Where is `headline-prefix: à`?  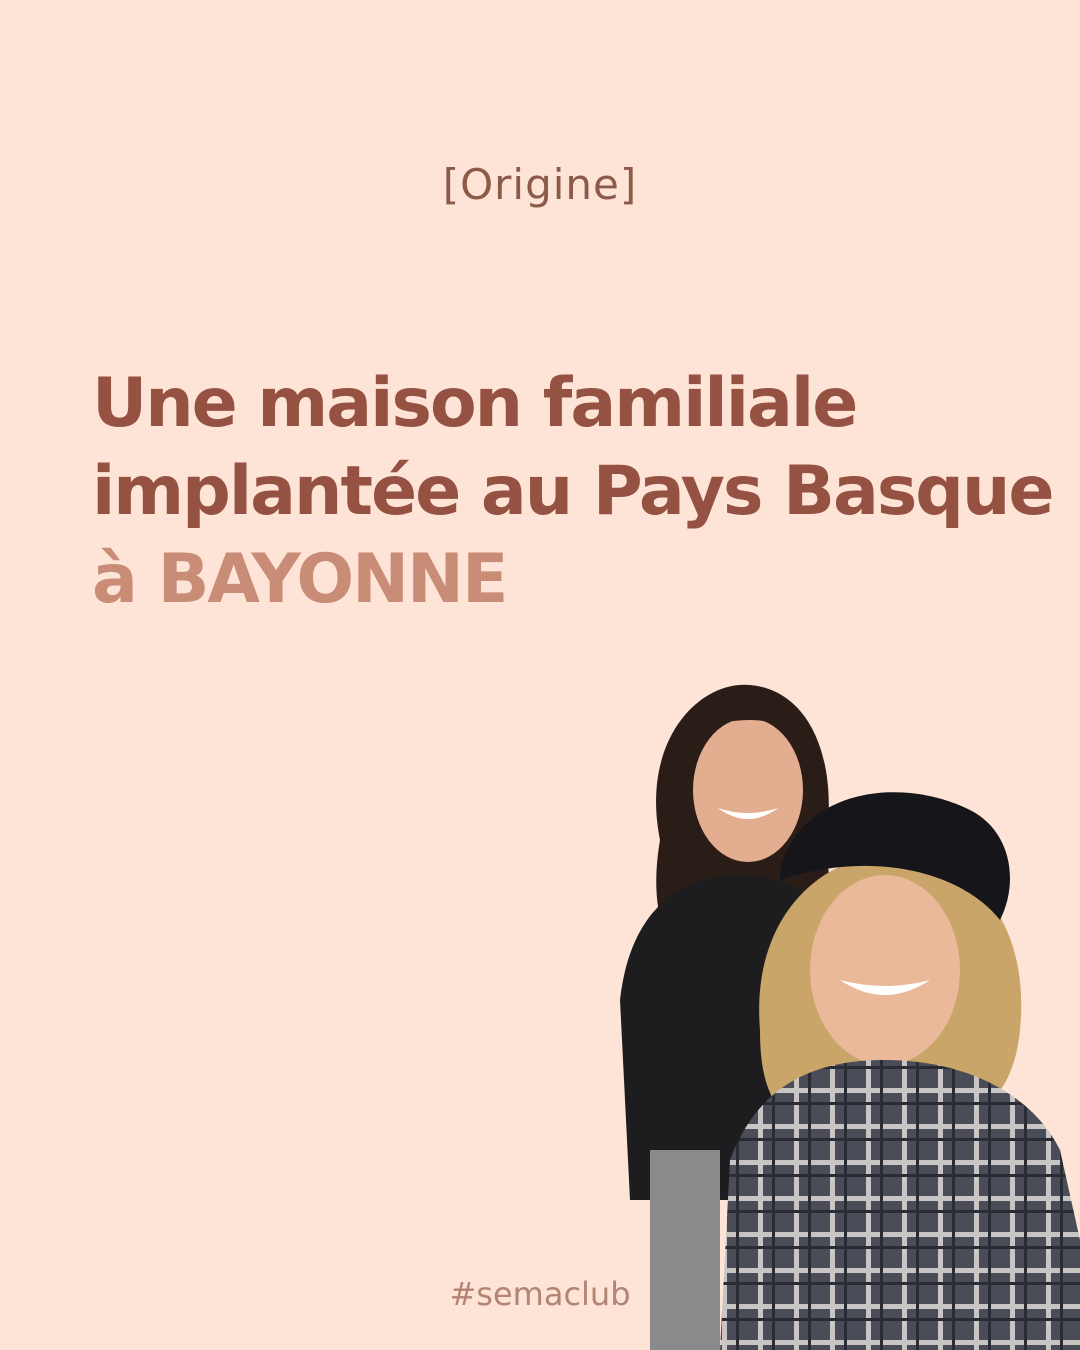 headline-prefix: à is located at coordinates (125, 579).